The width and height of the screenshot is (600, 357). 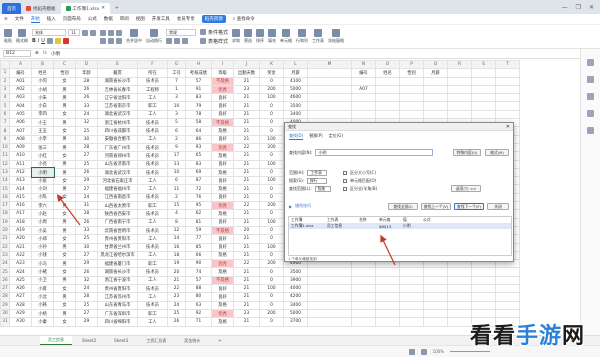 I want to click on font-name-select: 宋体, so click(x=49, y=32).